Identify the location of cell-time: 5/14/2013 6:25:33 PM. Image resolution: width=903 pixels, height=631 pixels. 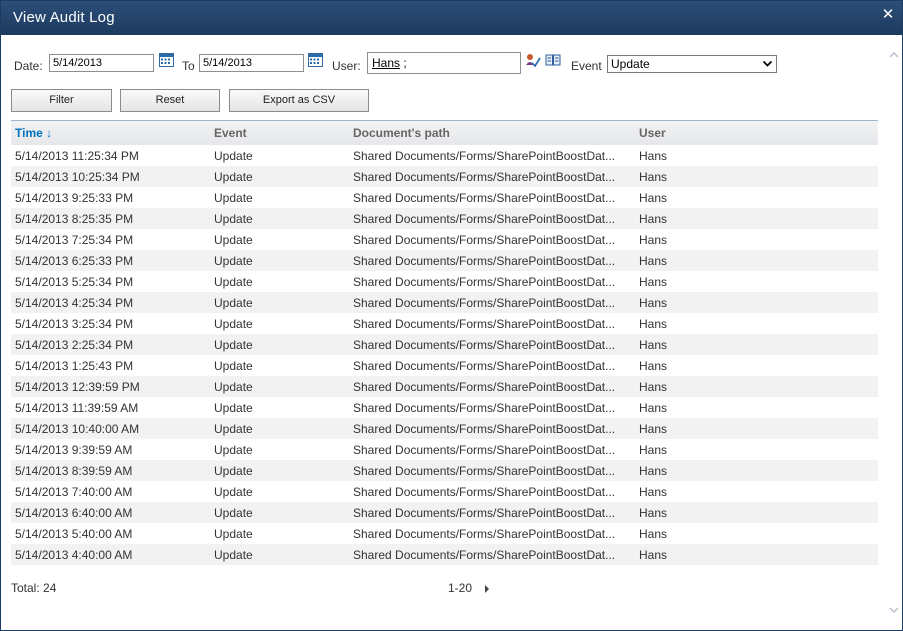
(74, 261).